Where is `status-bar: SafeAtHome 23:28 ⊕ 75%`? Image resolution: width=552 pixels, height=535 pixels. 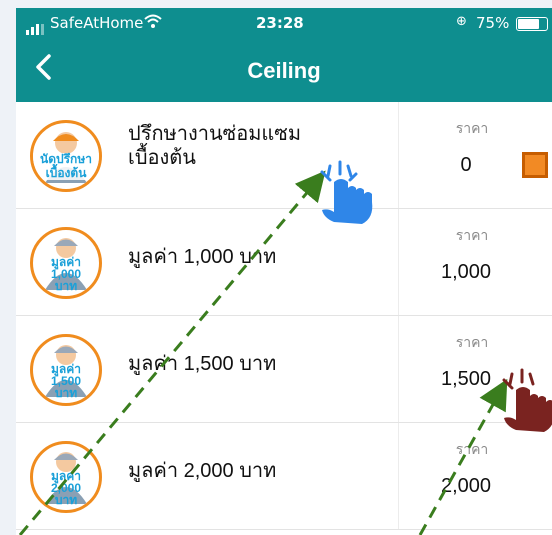
status-bar: SafeAtHome 23:28 ⊕ 75% is located at coordinates (284, 23).